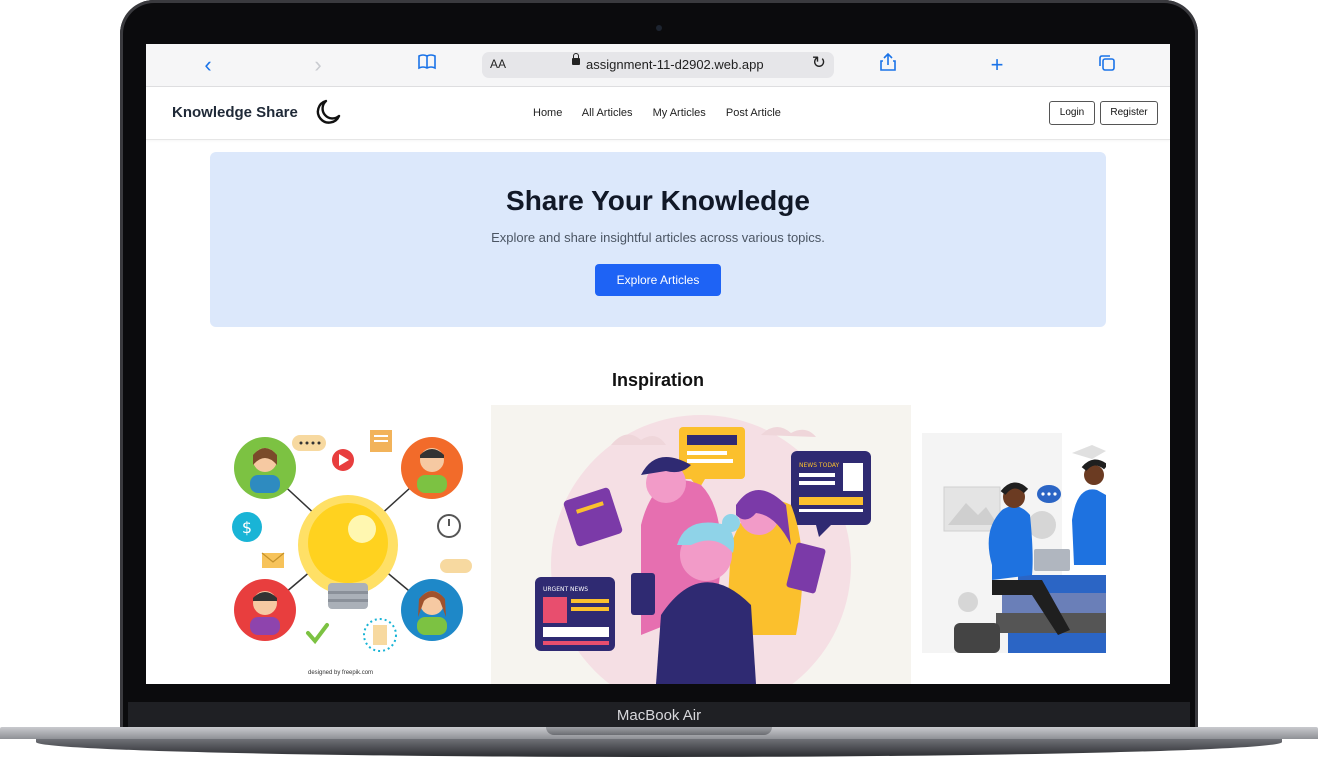 Image resolution: width=1318 pixels, height=757 pixels. What do you see at coordinates (235, 112) in the screenshot?
I see `site-logo: Knowledge Share` at bounding box center [235, 112].